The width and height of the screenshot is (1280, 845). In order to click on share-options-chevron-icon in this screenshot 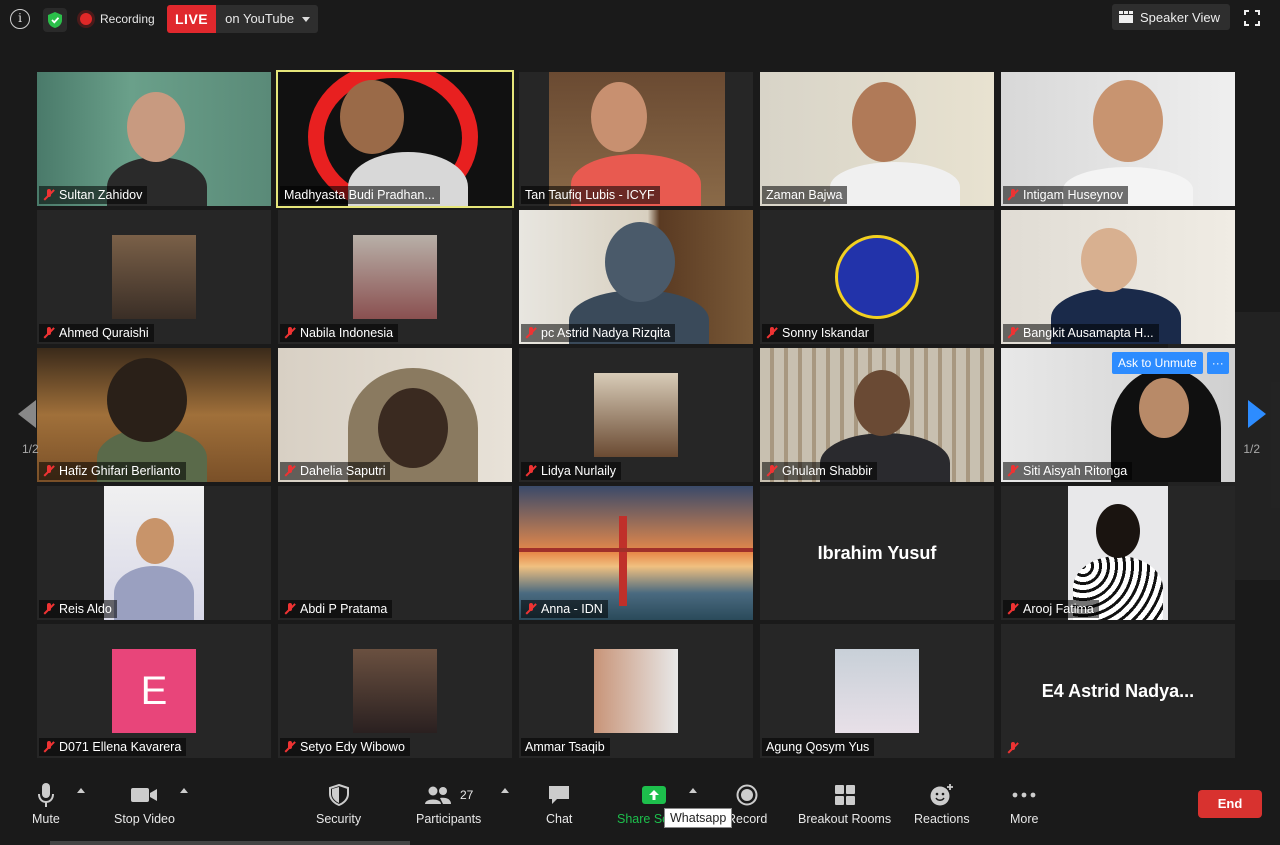, I will do `click(693, 790)`.